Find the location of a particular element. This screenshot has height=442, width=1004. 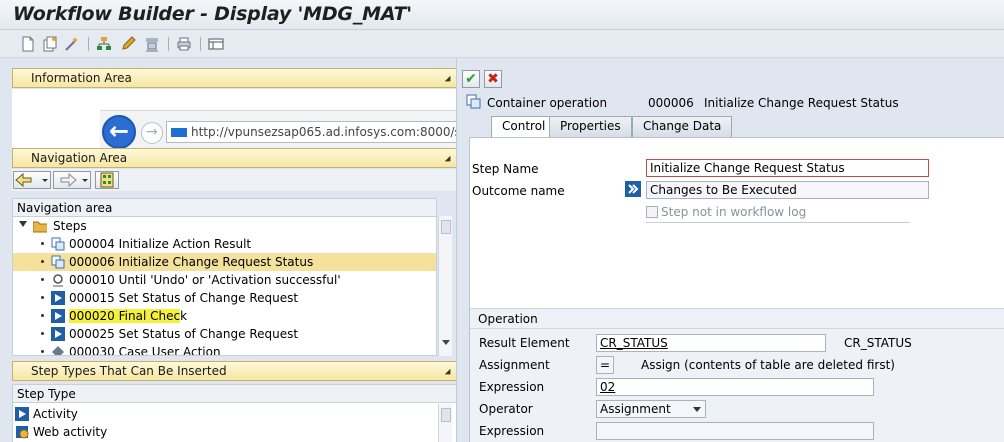

expression-2-label: Expression is located at coordinates (512, 431).